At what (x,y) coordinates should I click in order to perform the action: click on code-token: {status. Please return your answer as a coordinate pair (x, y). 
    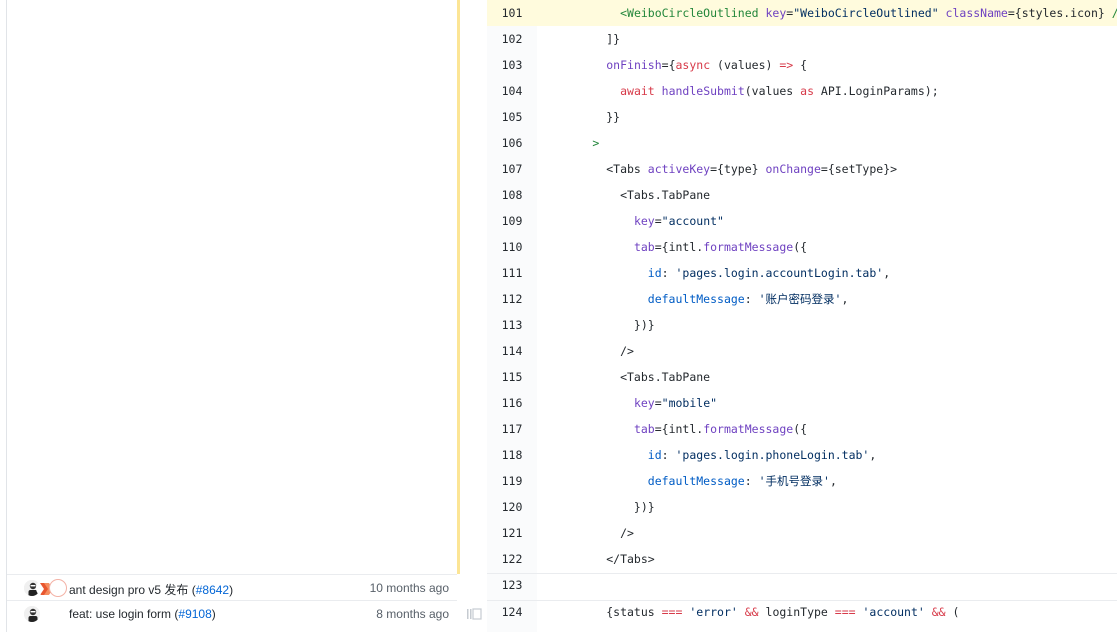
    Looking at the image, I should click on (599, 612).